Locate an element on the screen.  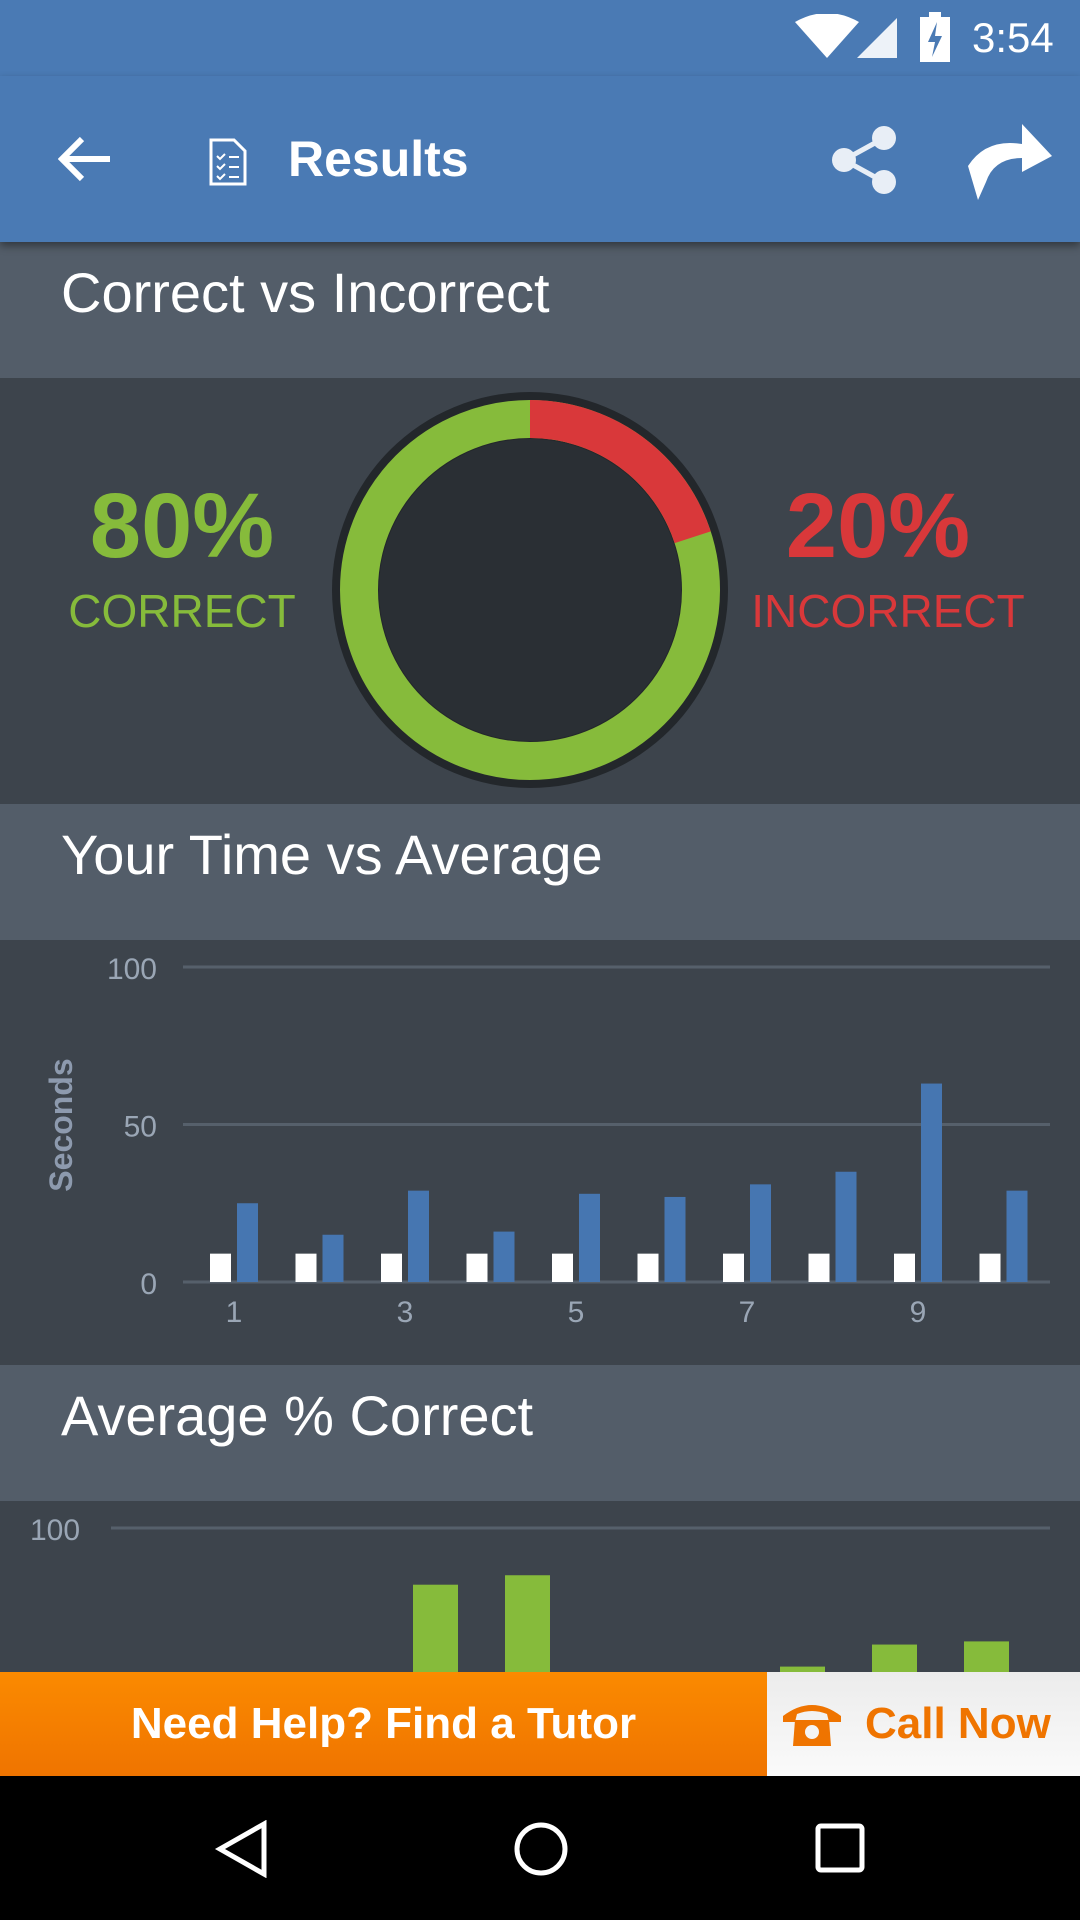
average-correct-bar-chart: 100 is located at coordinates (540, 1593).